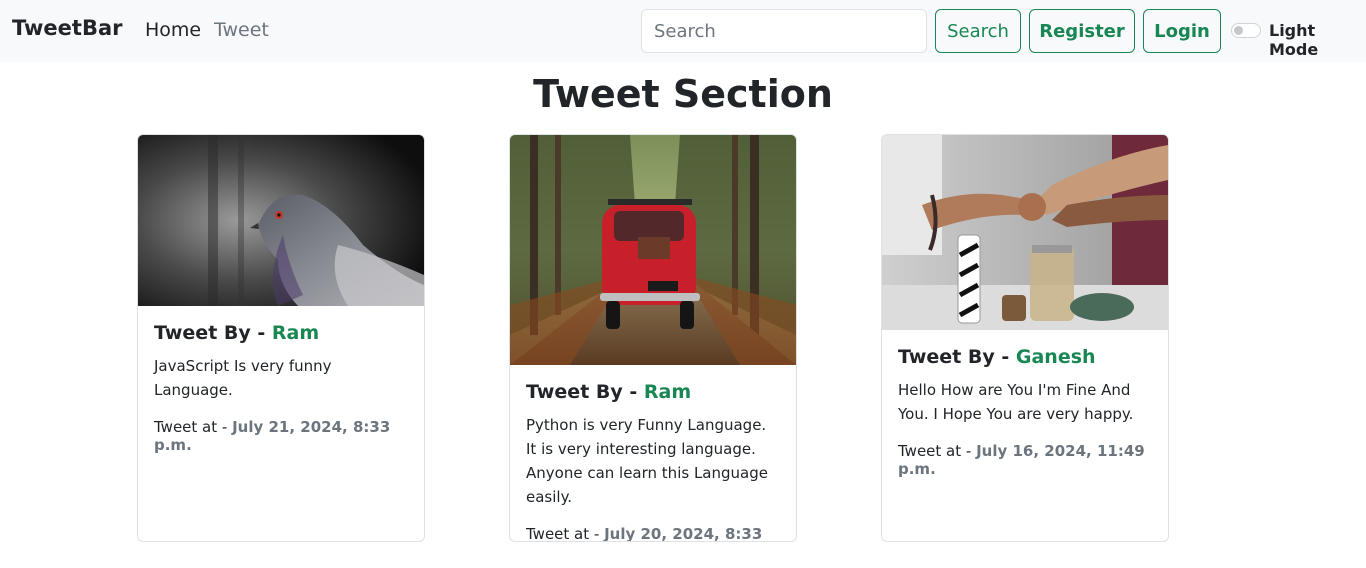 The width and height of the screenshot is (1366, 568). What do you see at coordinates (1246, 30) in the screenshot?
I see `light-mode-toggle` at bounding box center [1246, 30].